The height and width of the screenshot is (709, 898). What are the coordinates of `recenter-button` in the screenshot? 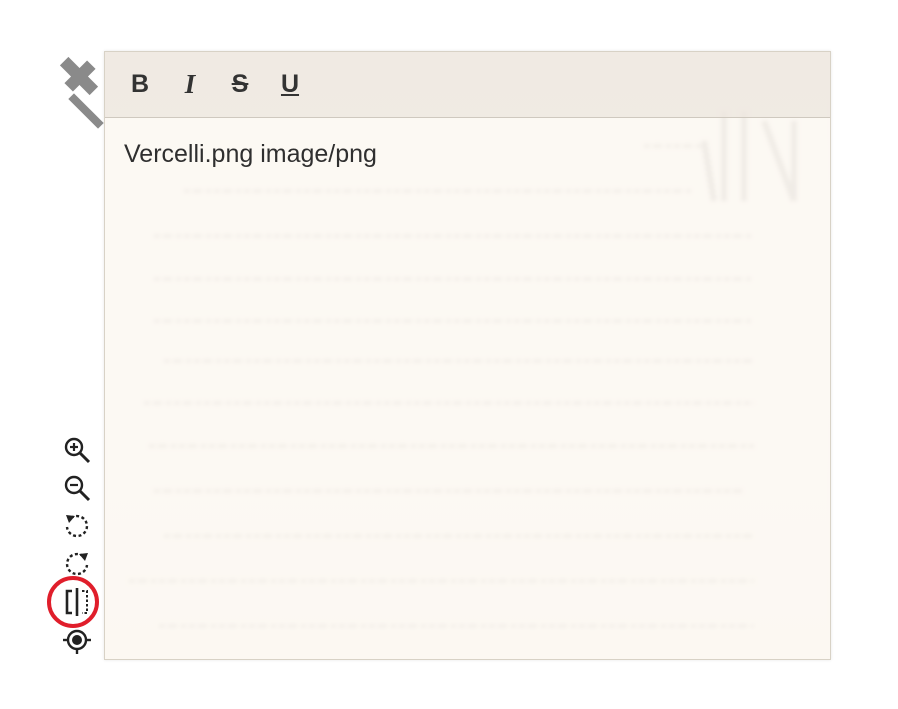 It's located at (77, 640).